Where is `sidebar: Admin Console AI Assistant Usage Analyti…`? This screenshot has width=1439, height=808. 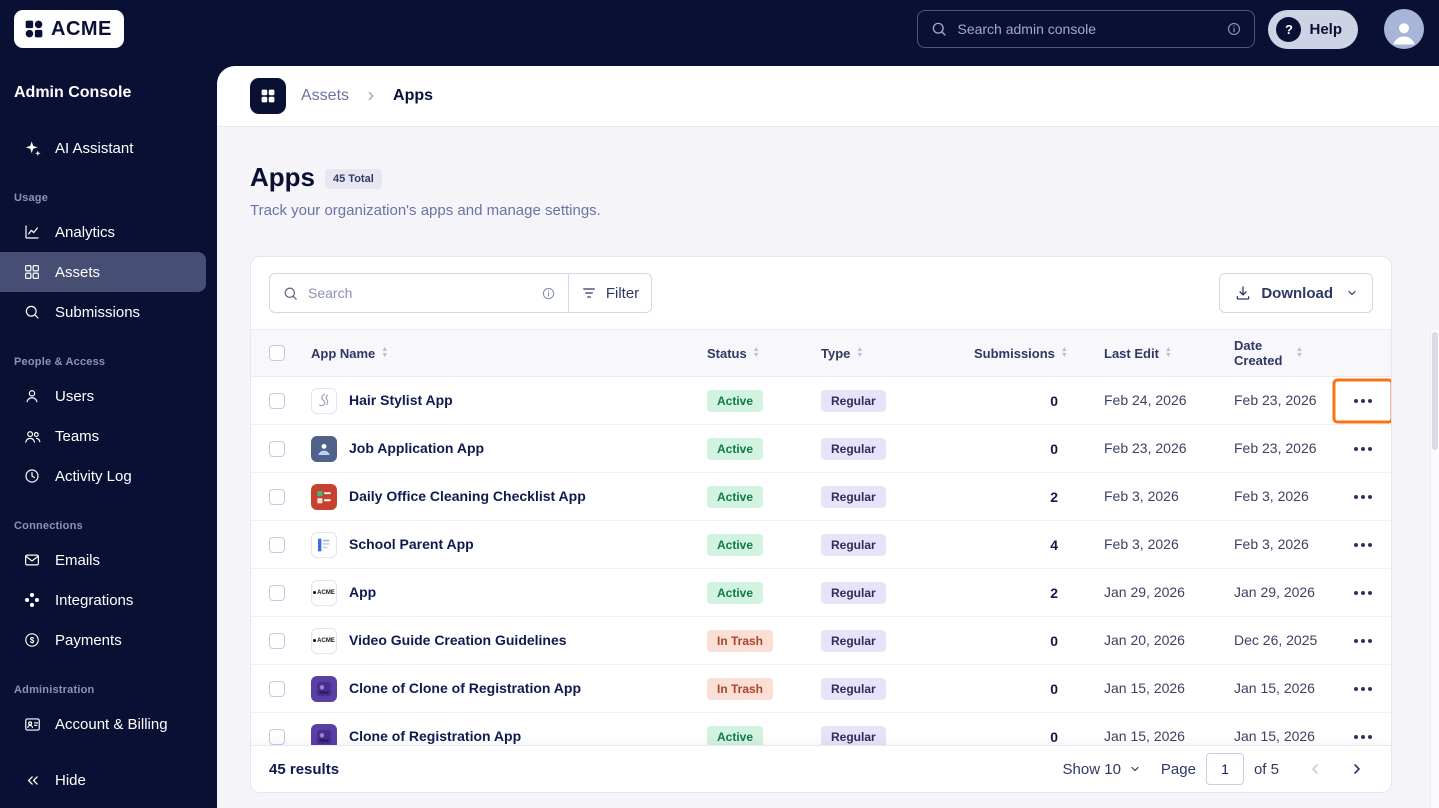 sidebar: Admin Console AI Assistant Usage Analyti… is located at coordinates (108, 433).